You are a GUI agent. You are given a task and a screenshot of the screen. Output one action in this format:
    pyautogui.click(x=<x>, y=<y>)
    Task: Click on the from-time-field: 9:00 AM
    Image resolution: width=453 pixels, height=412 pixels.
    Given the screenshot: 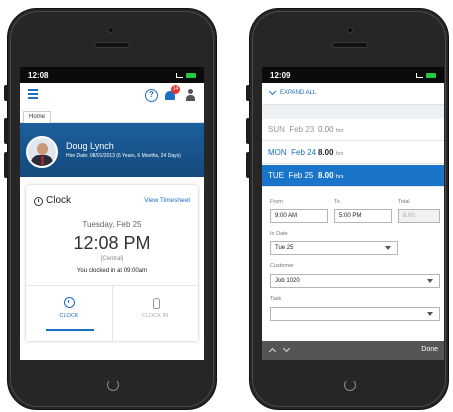 What is the action you would take?
    pyautogui.click(x=299, y=216)
    